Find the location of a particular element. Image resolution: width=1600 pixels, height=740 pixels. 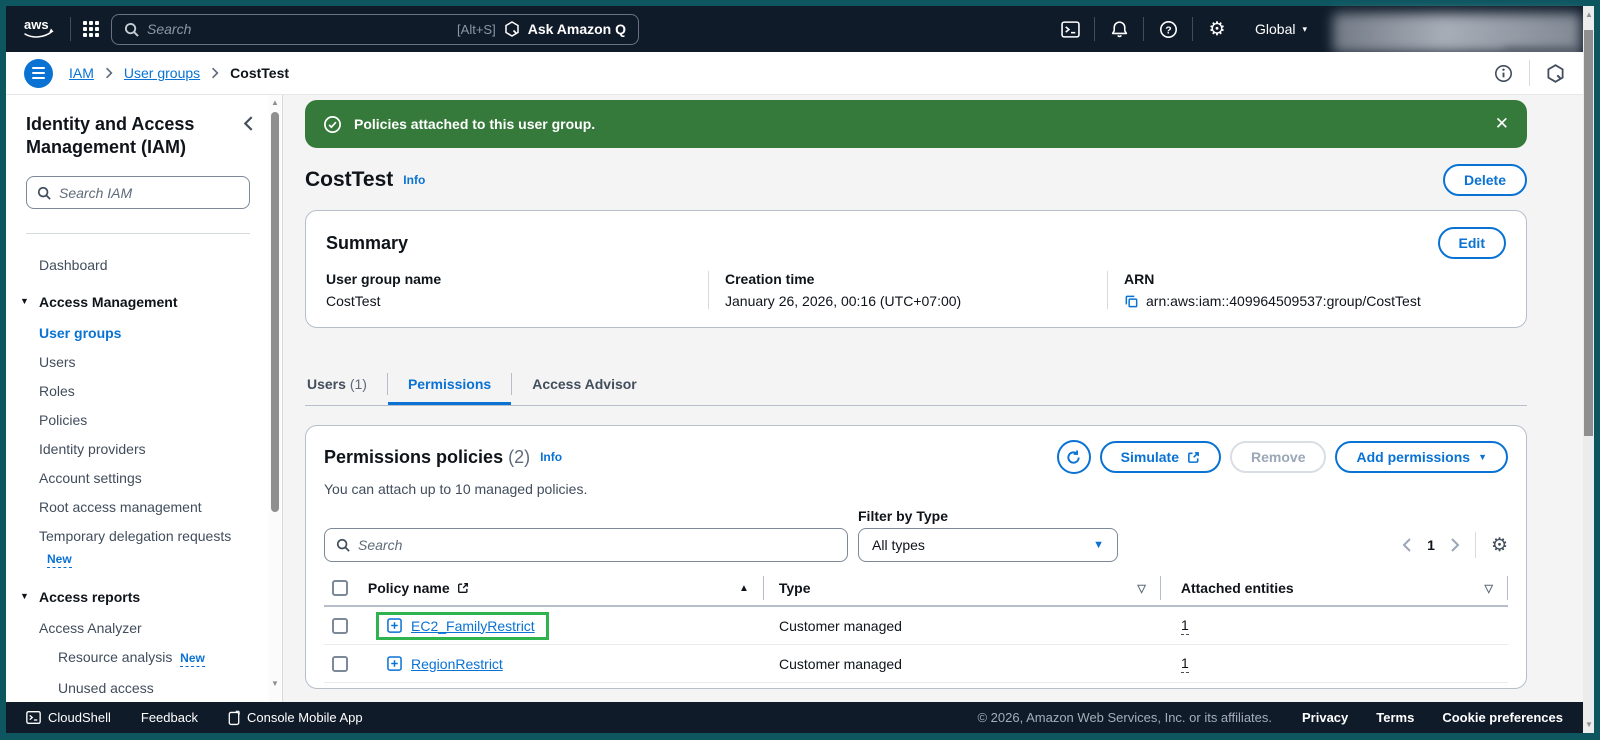

sidebar-item-access-analyzer: Access Analyzer is located at coordinates (146, 628).